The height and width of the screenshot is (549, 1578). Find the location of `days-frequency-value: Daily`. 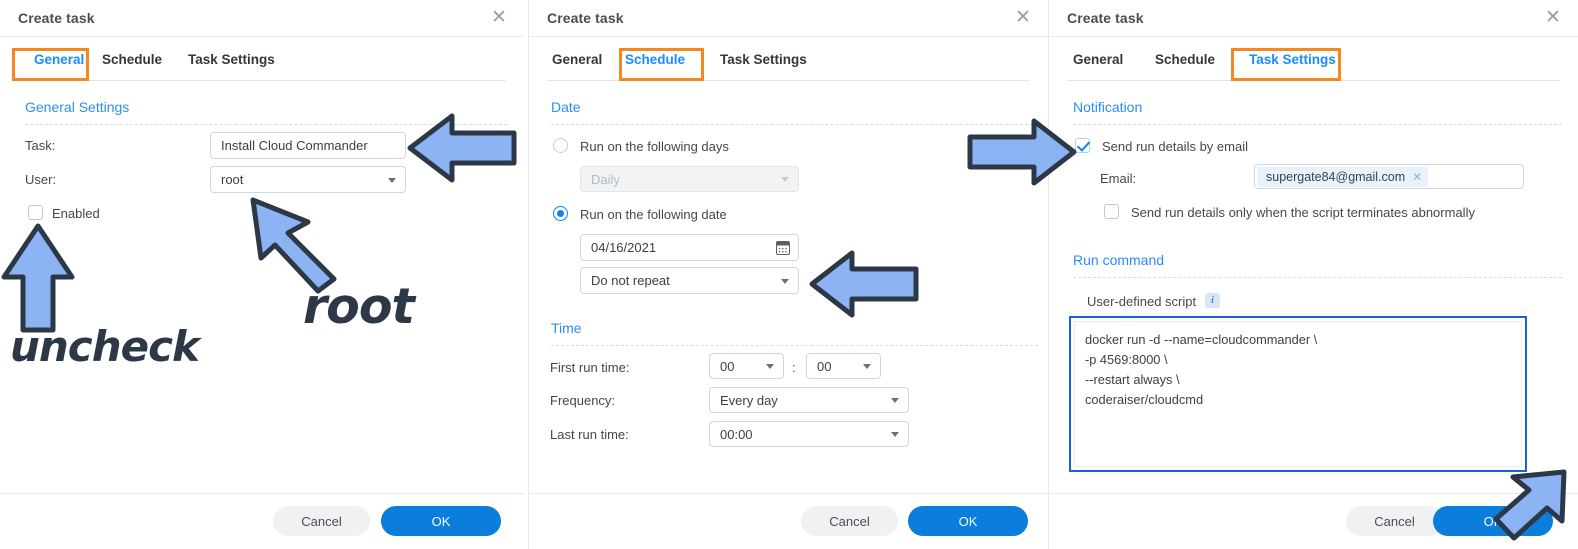

days-frequency-value: Daily is located at coordinates (605, 179).